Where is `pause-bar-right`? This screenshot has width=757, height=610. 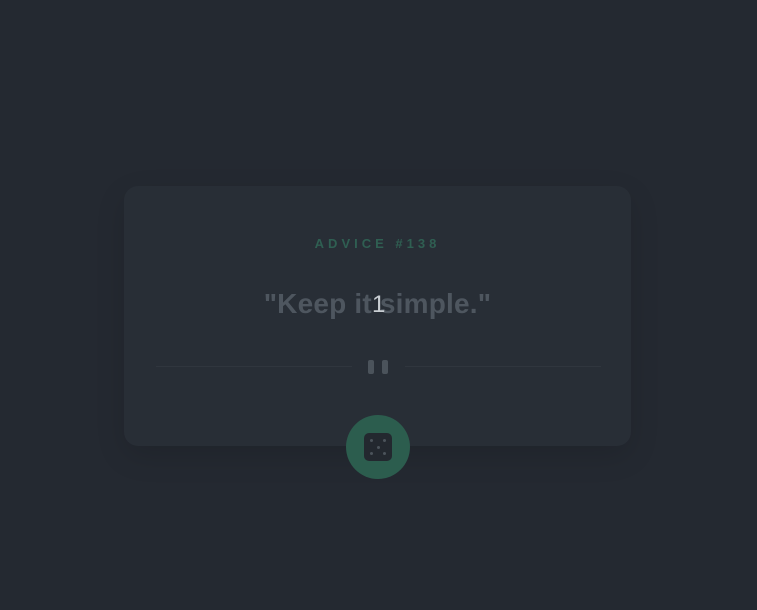 pause-bar-right is located at coordinates (385, 367).